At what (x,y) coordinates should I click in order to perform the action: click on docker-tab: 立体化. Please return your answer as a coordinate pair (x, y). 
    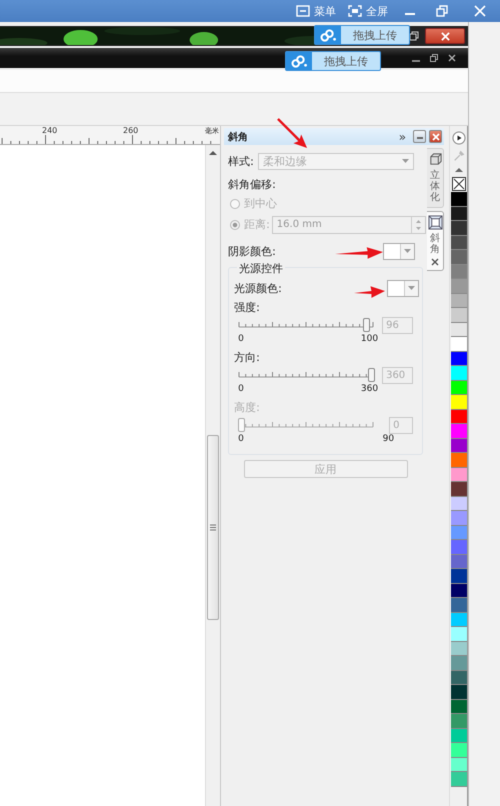
    Looking at the image, I should click on (435, 178).